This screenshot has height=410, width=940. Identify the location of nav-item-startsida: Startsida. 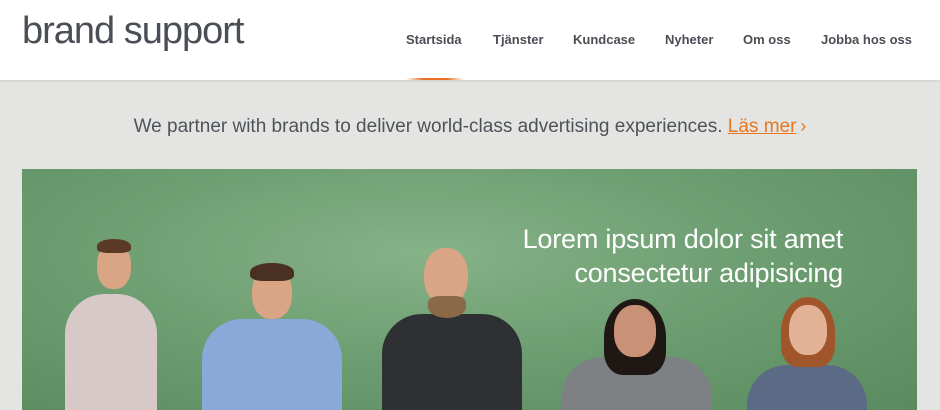
(434, 40).